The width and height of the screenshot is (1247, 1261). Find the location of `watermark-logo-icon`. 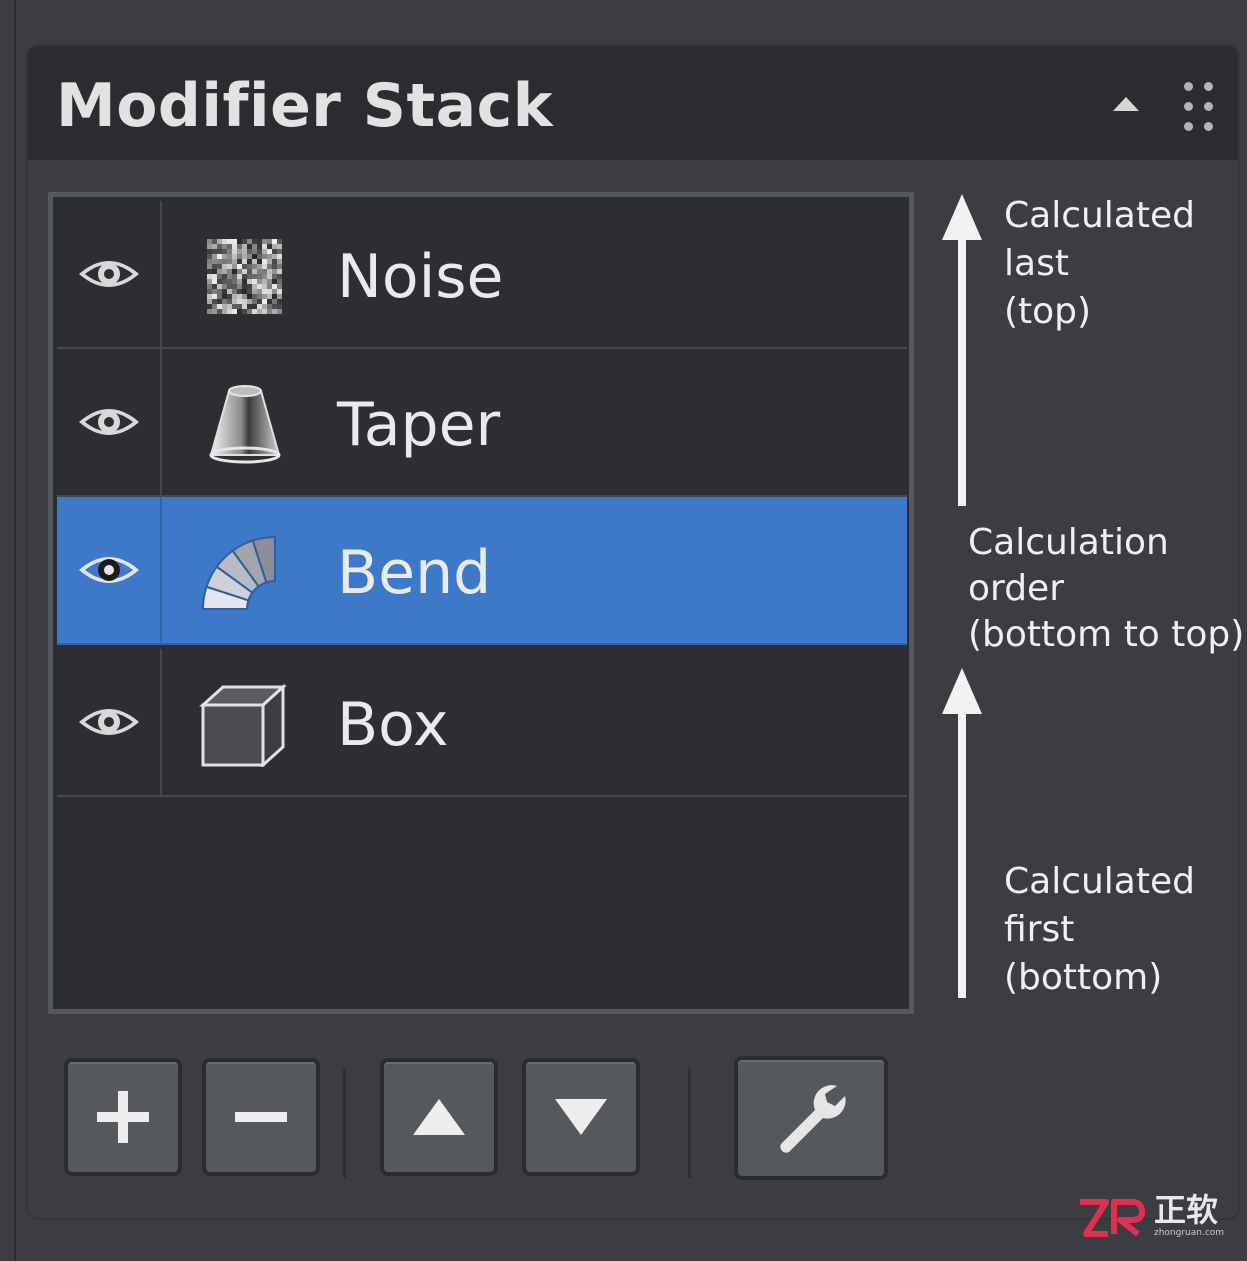

watermark-logo-icon is located at coordinates (1112, 1218).